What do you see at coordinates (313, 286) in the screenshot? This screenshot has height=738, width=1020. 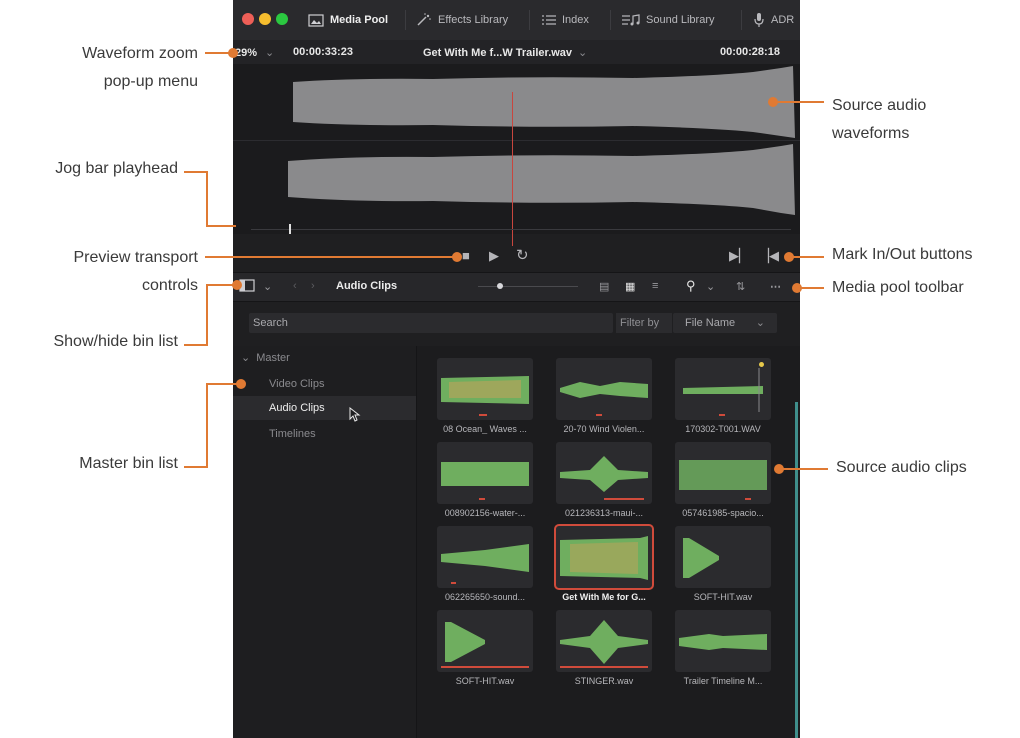 I see `forward-arrow-icon: ›` at bounding box center [313, 286].